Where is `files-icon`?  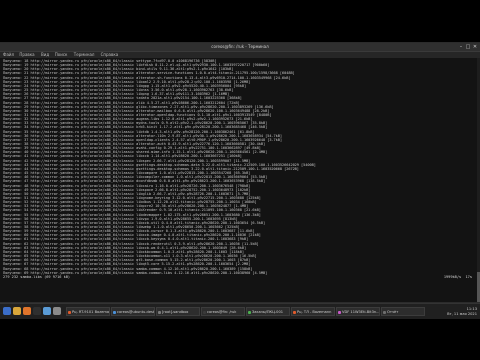 files-icon is located at coordinates (17, 311).